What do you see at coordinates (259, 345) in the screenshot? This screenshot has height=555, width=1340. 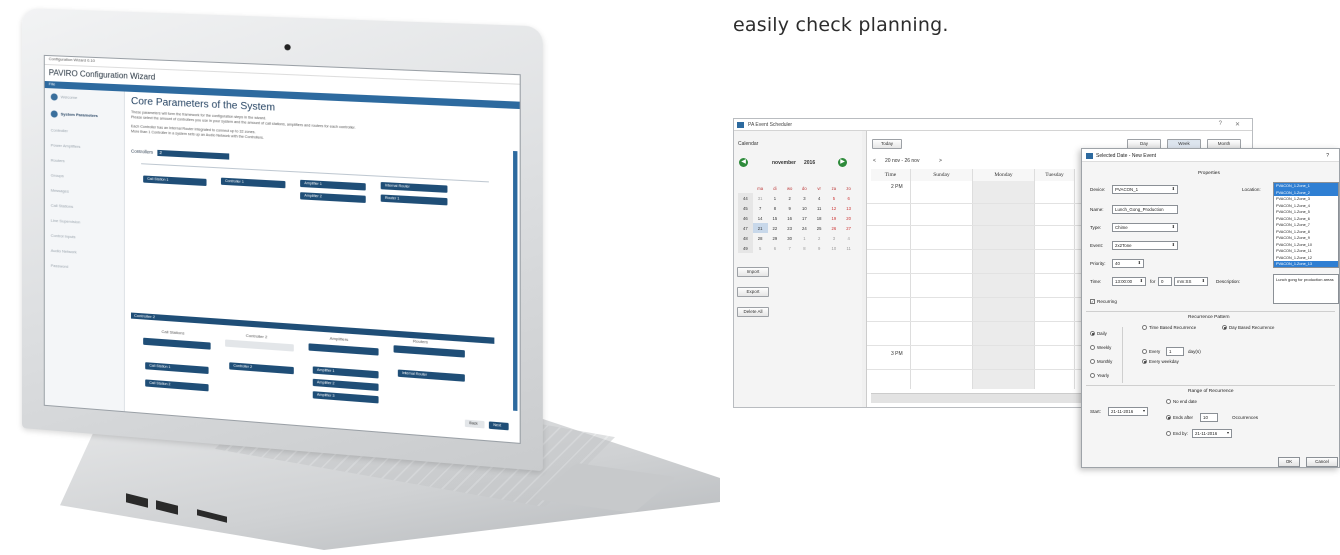 I see `controller-2-field` at bounding box center [259, 345].